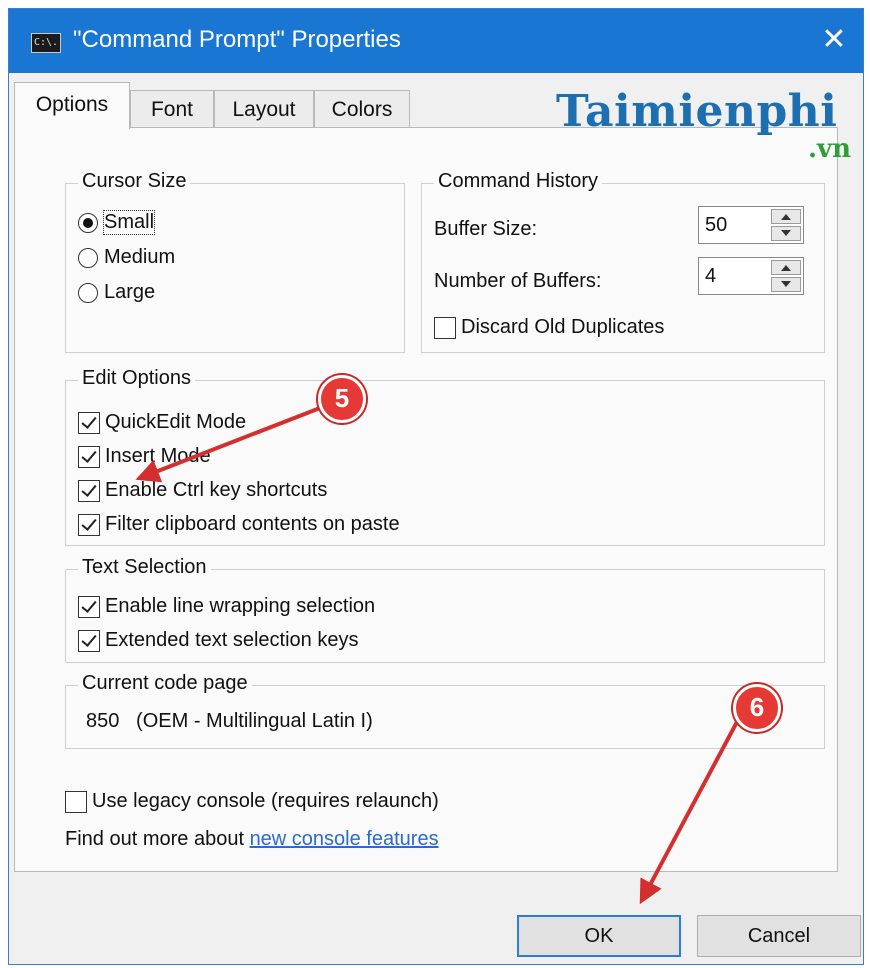 This screenshot has height=968, width=870. I want to click on text-selection-title: Text Selection, so click(144, 567).